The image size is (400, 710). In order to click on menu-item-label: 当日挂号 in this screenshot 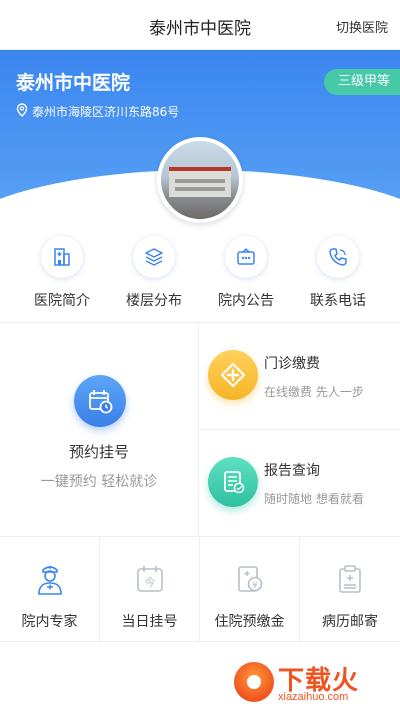, I will do `click(149, 622)`.